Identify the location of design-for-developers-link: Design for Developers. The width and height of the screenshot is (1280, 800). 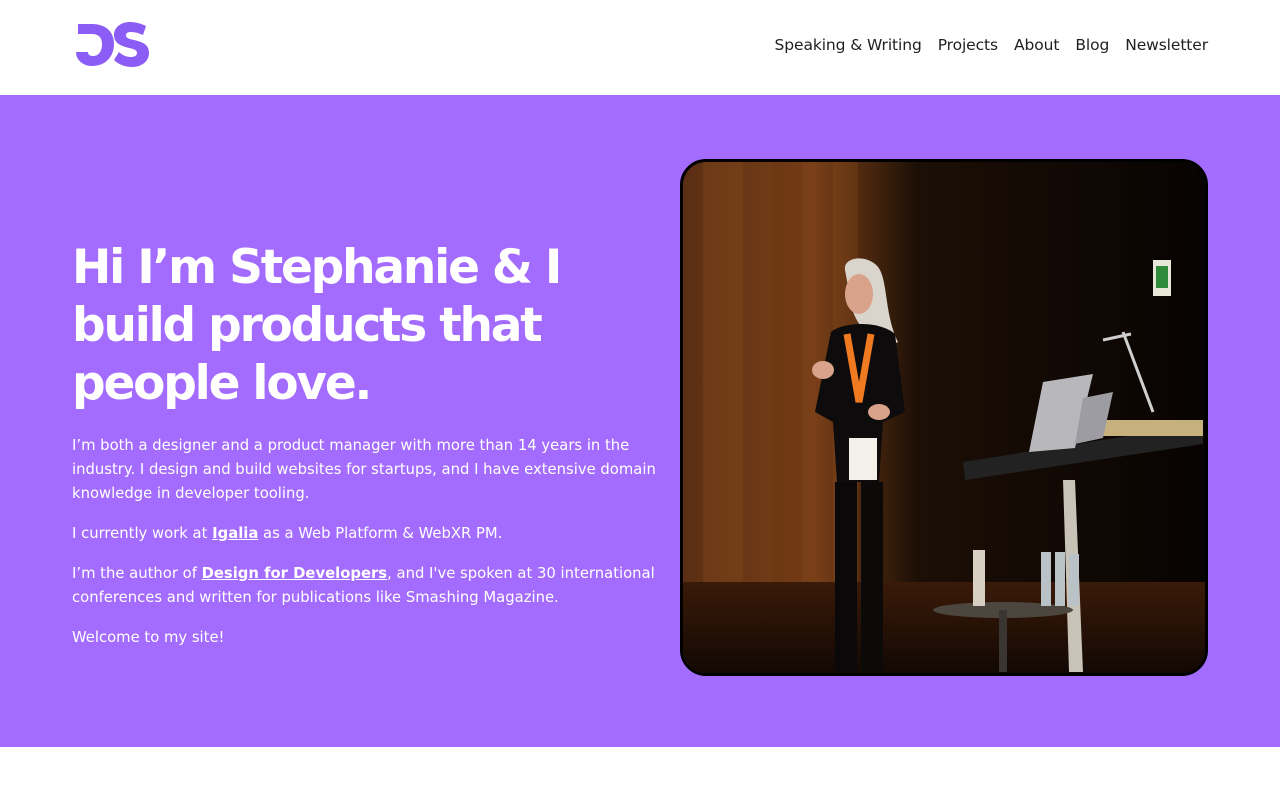
(295, 573).